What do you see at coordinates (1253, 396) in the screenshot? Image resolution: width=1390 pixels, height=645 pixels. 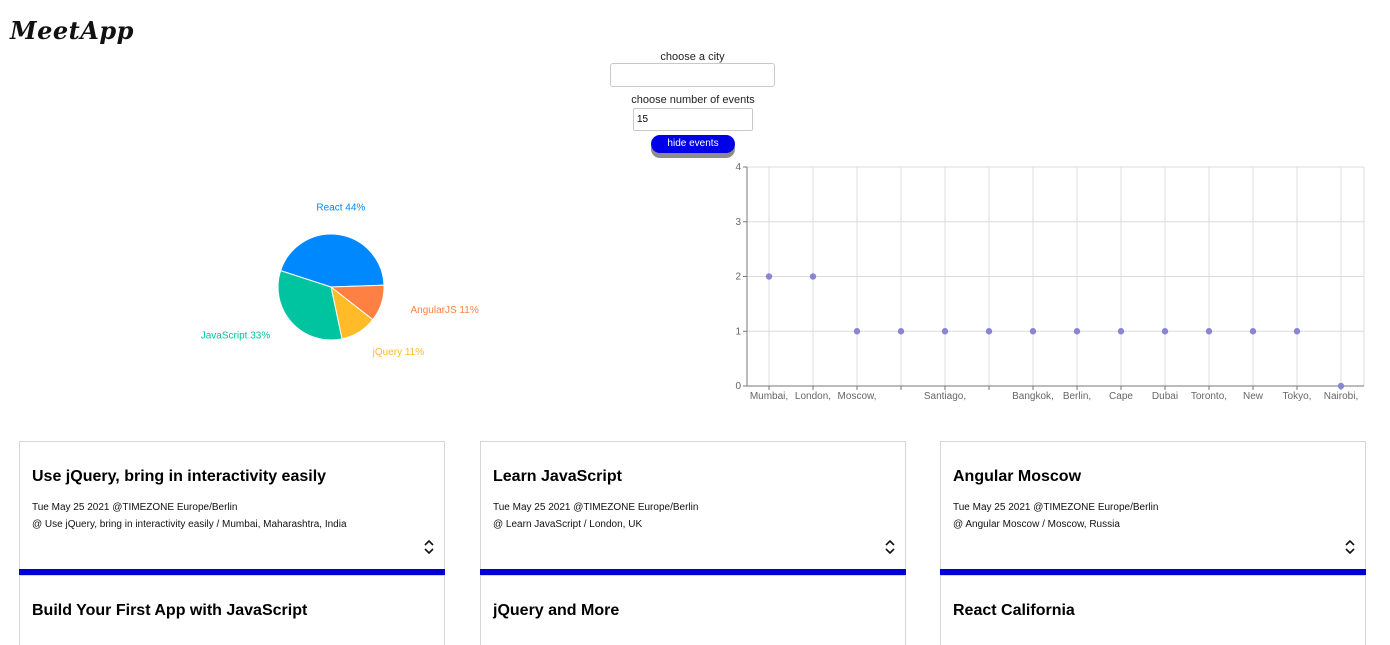 I see `x-tick-label: New` at bounding box center [1253, 396].